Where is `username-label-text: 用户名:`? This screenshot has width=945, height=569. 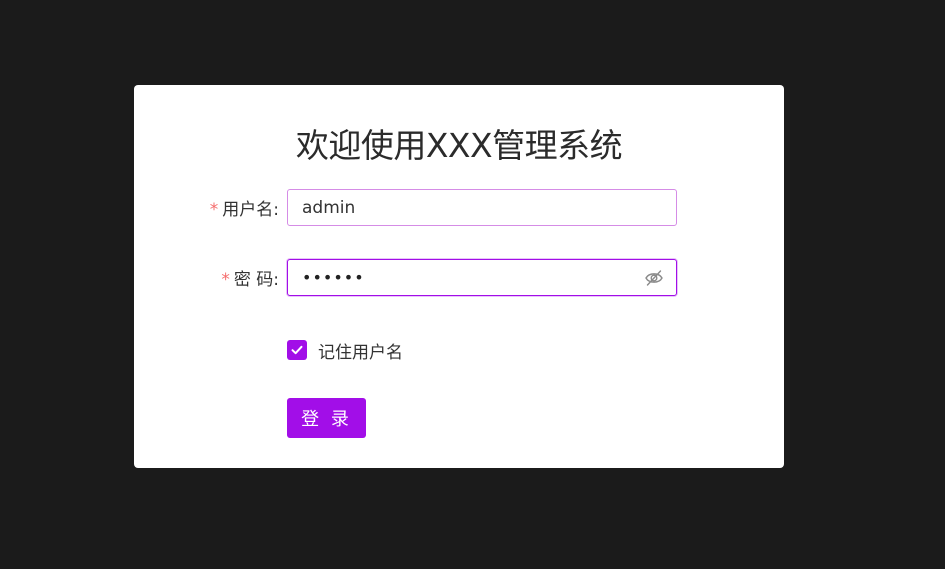
username-label-text: 用户名: is located at coordinates (250, 210).